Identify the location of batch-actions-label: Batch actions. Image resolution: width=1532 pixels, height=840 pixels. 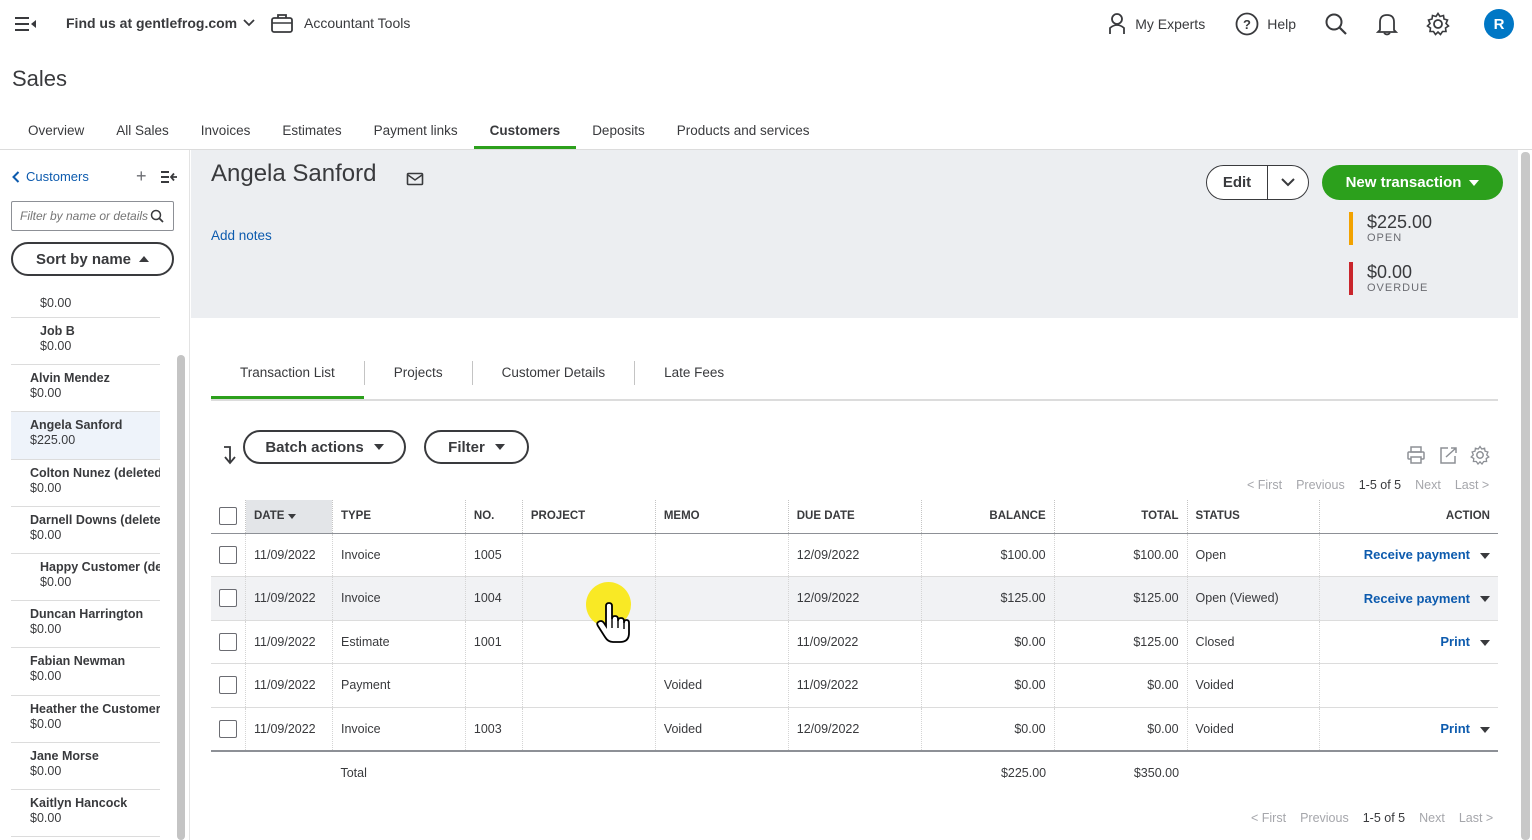
(314, 447).